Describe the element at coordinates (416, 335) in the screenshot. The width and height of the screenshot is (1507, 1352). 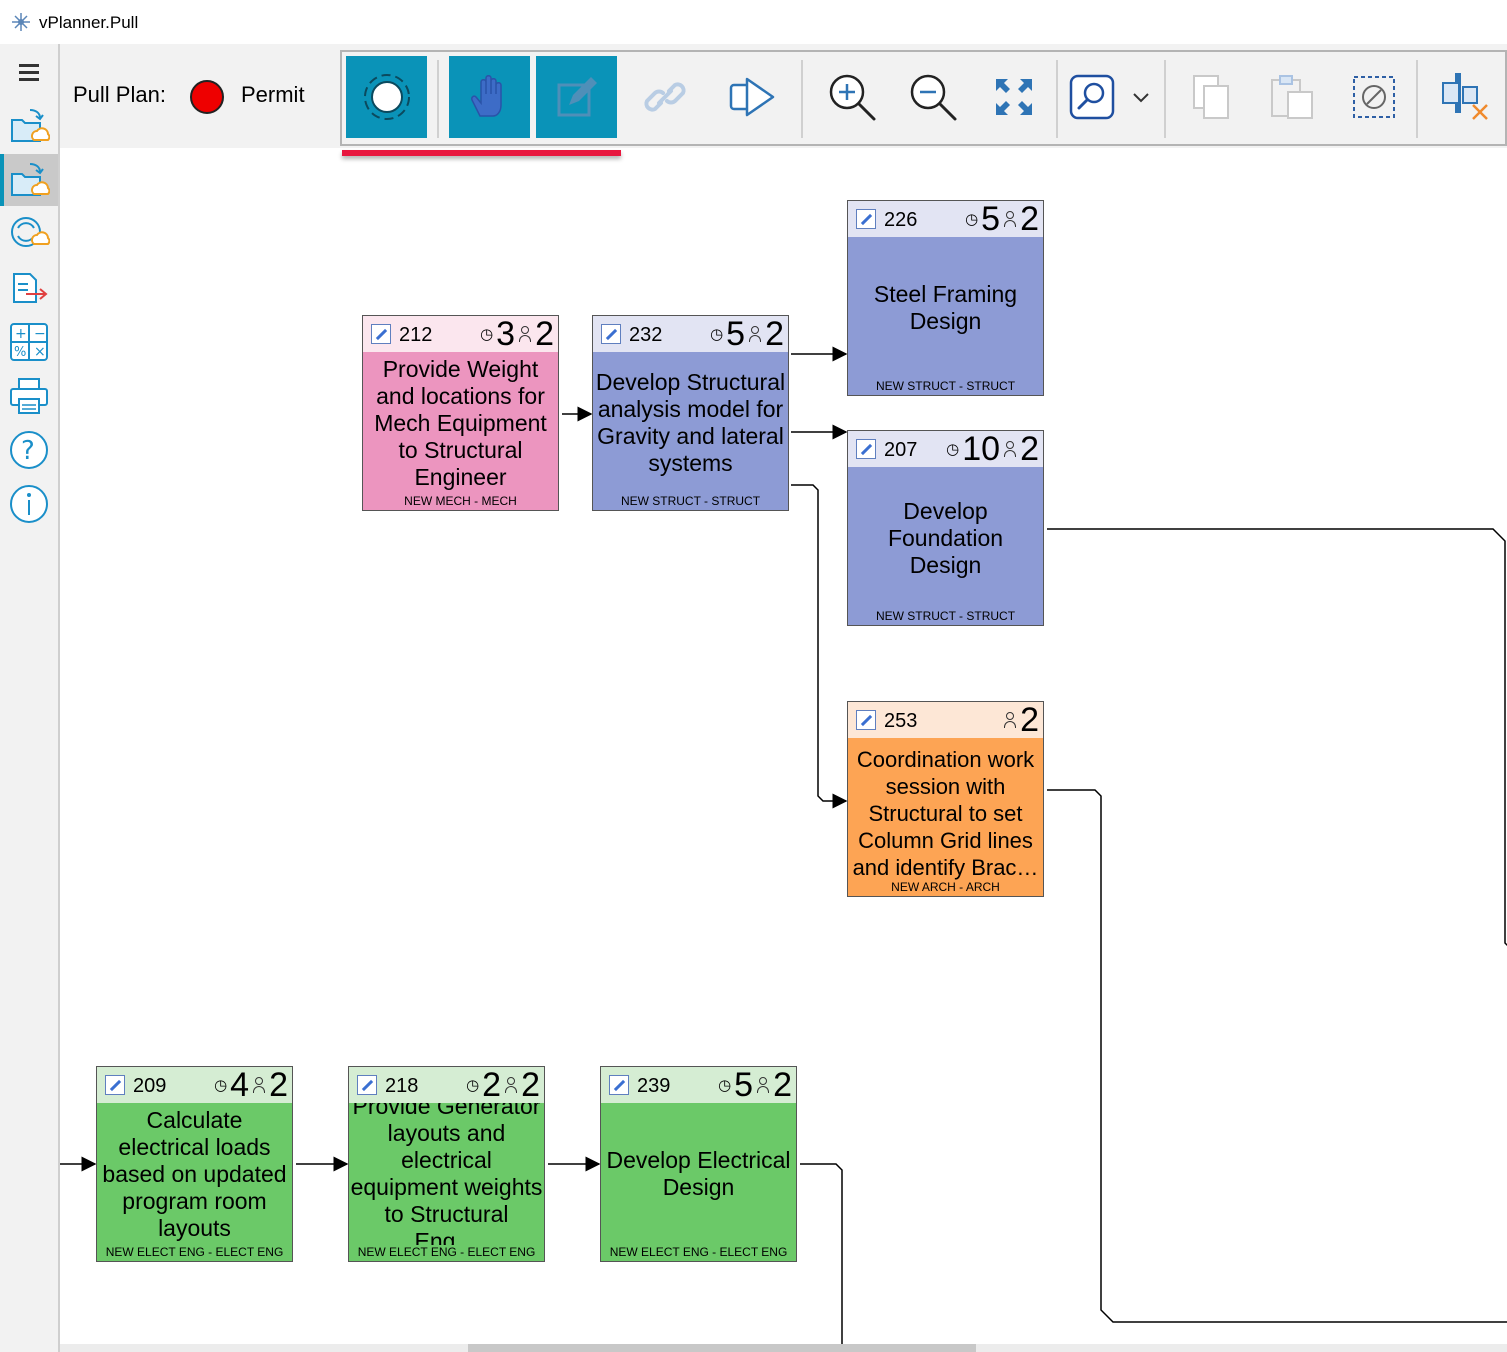
I see `task-id: 212` at that location.